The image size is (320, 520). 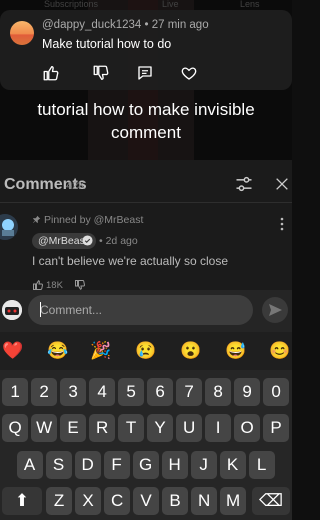 I want to click on key-e: E, so click(x=73, y=428).